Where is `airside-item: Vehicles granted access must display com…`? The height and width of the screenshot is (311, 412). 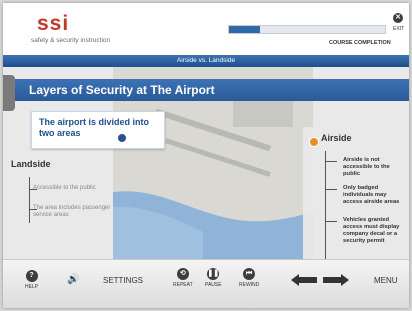
airside-item: Vehicles granted access must display com… is located at coordinates (371, 230).